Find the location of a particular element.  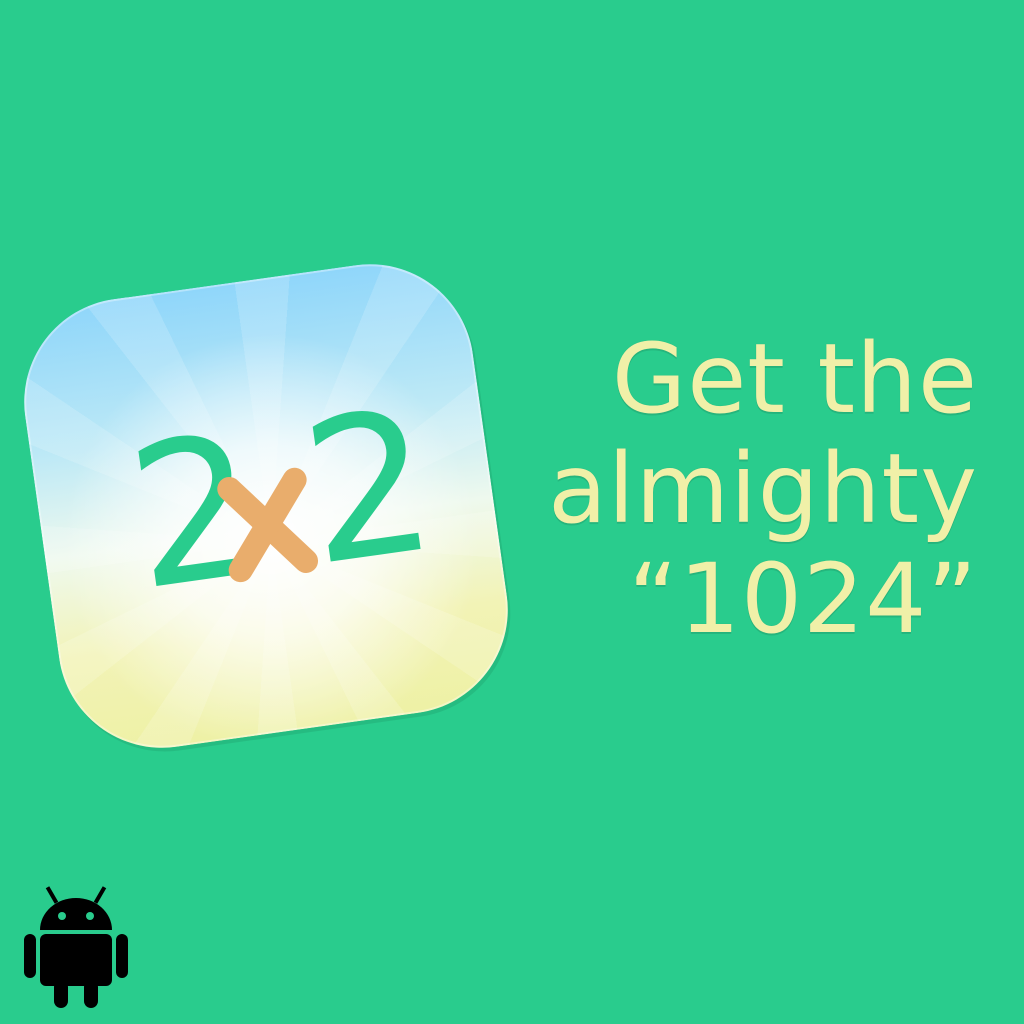

app-icon-glyphs: 2 x 2 is located at coordinates (282, 501).